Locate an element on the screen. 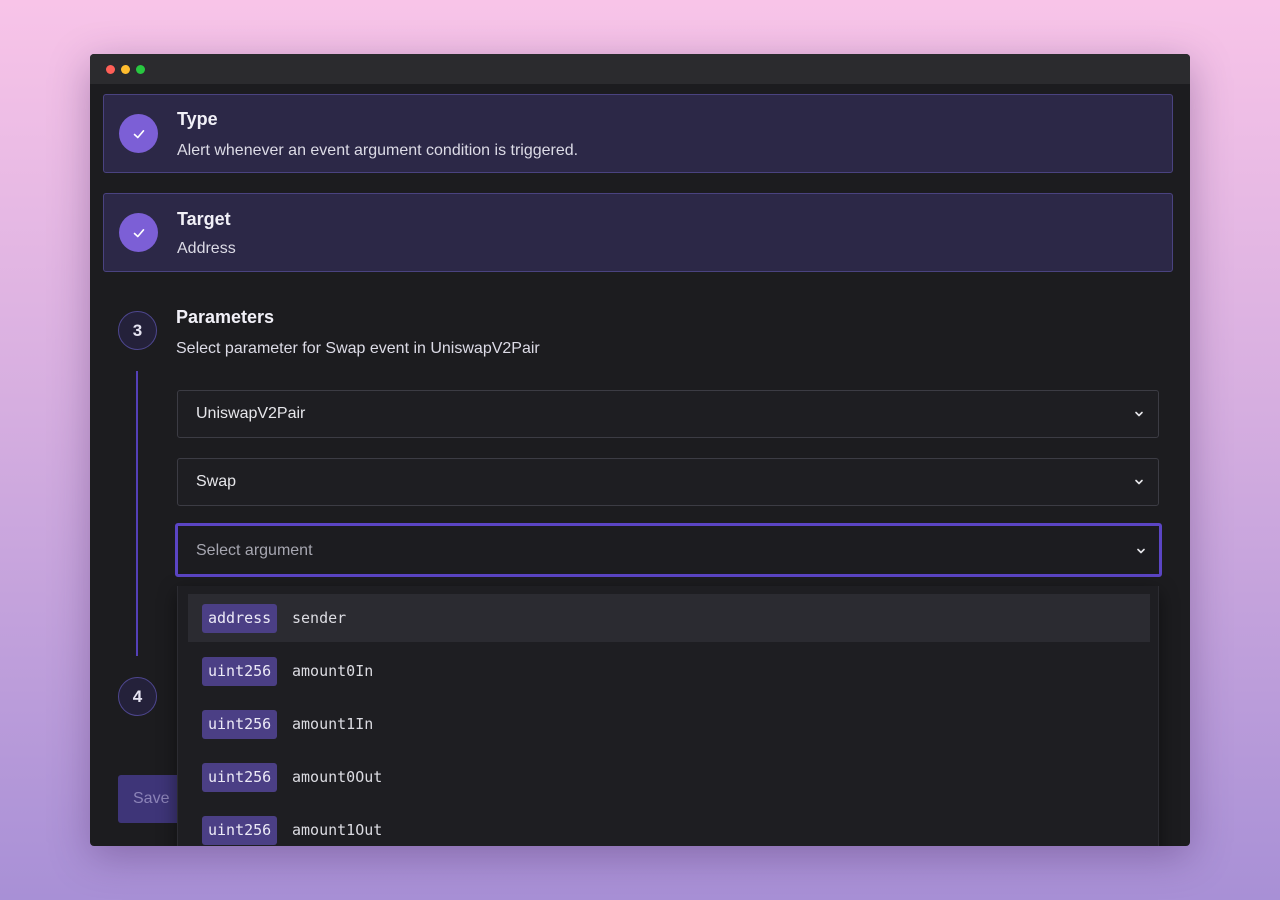 This screenshot has height=900, width=1280. step-number-badge: 3 is located at coordinates (137, 330).